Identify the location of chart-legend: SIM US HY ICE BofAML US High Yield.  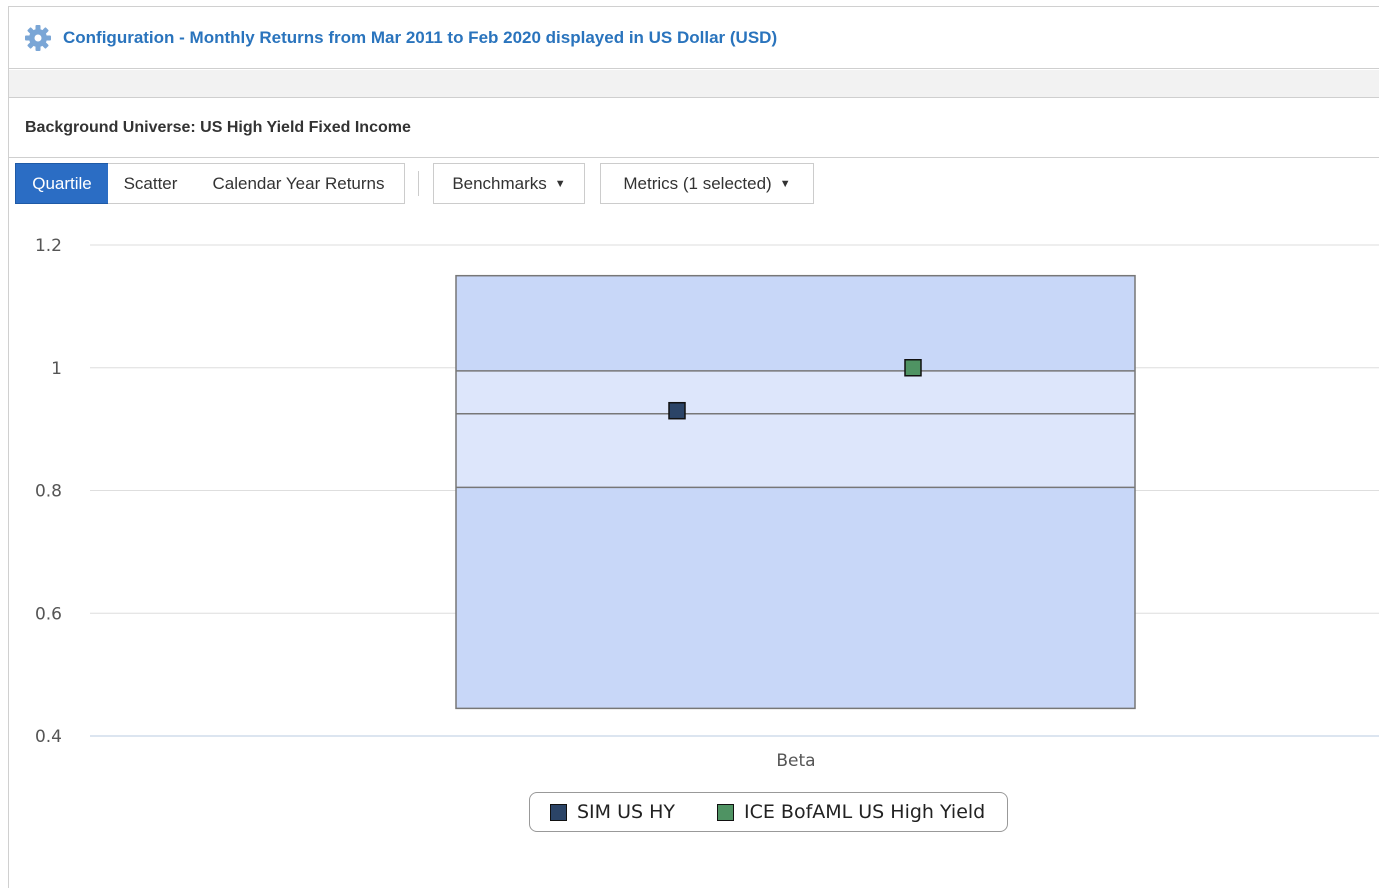
(768, 812).